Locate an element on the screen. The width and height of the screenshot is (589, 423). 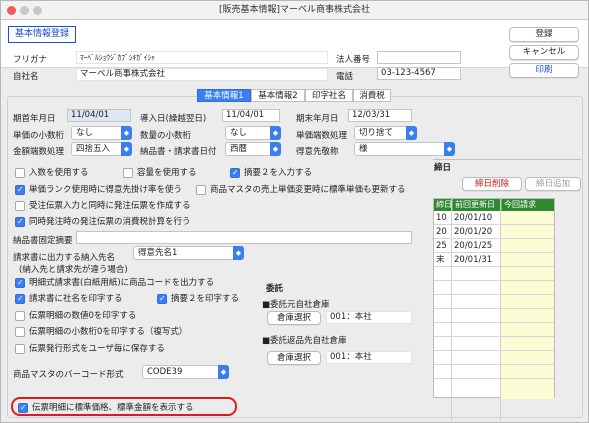
company-name-field: マーベル商事株式会社 is located at coordinates (202, 74).